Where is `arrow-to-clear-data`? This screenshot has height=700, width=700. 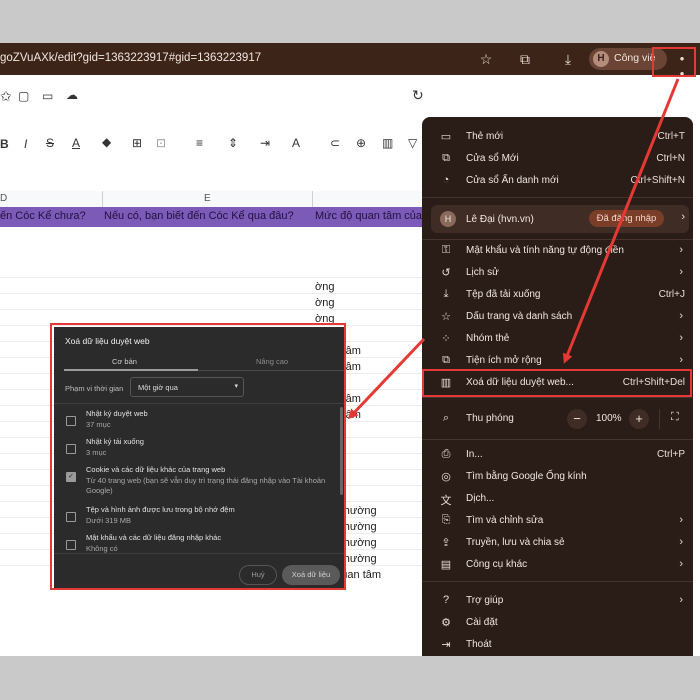
arrow-to-clear-data is located at coordinates (621, 221).